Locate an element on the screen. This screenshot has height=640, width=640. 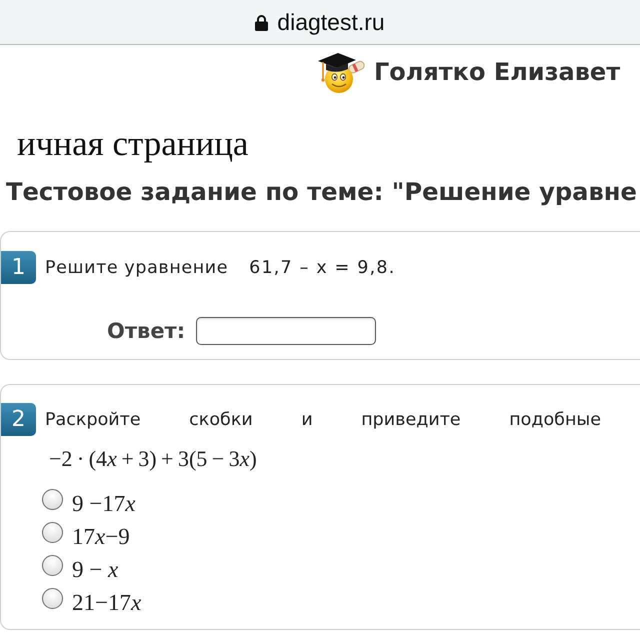
question-text: Решите уравнение is located at coordinates (136, 268).